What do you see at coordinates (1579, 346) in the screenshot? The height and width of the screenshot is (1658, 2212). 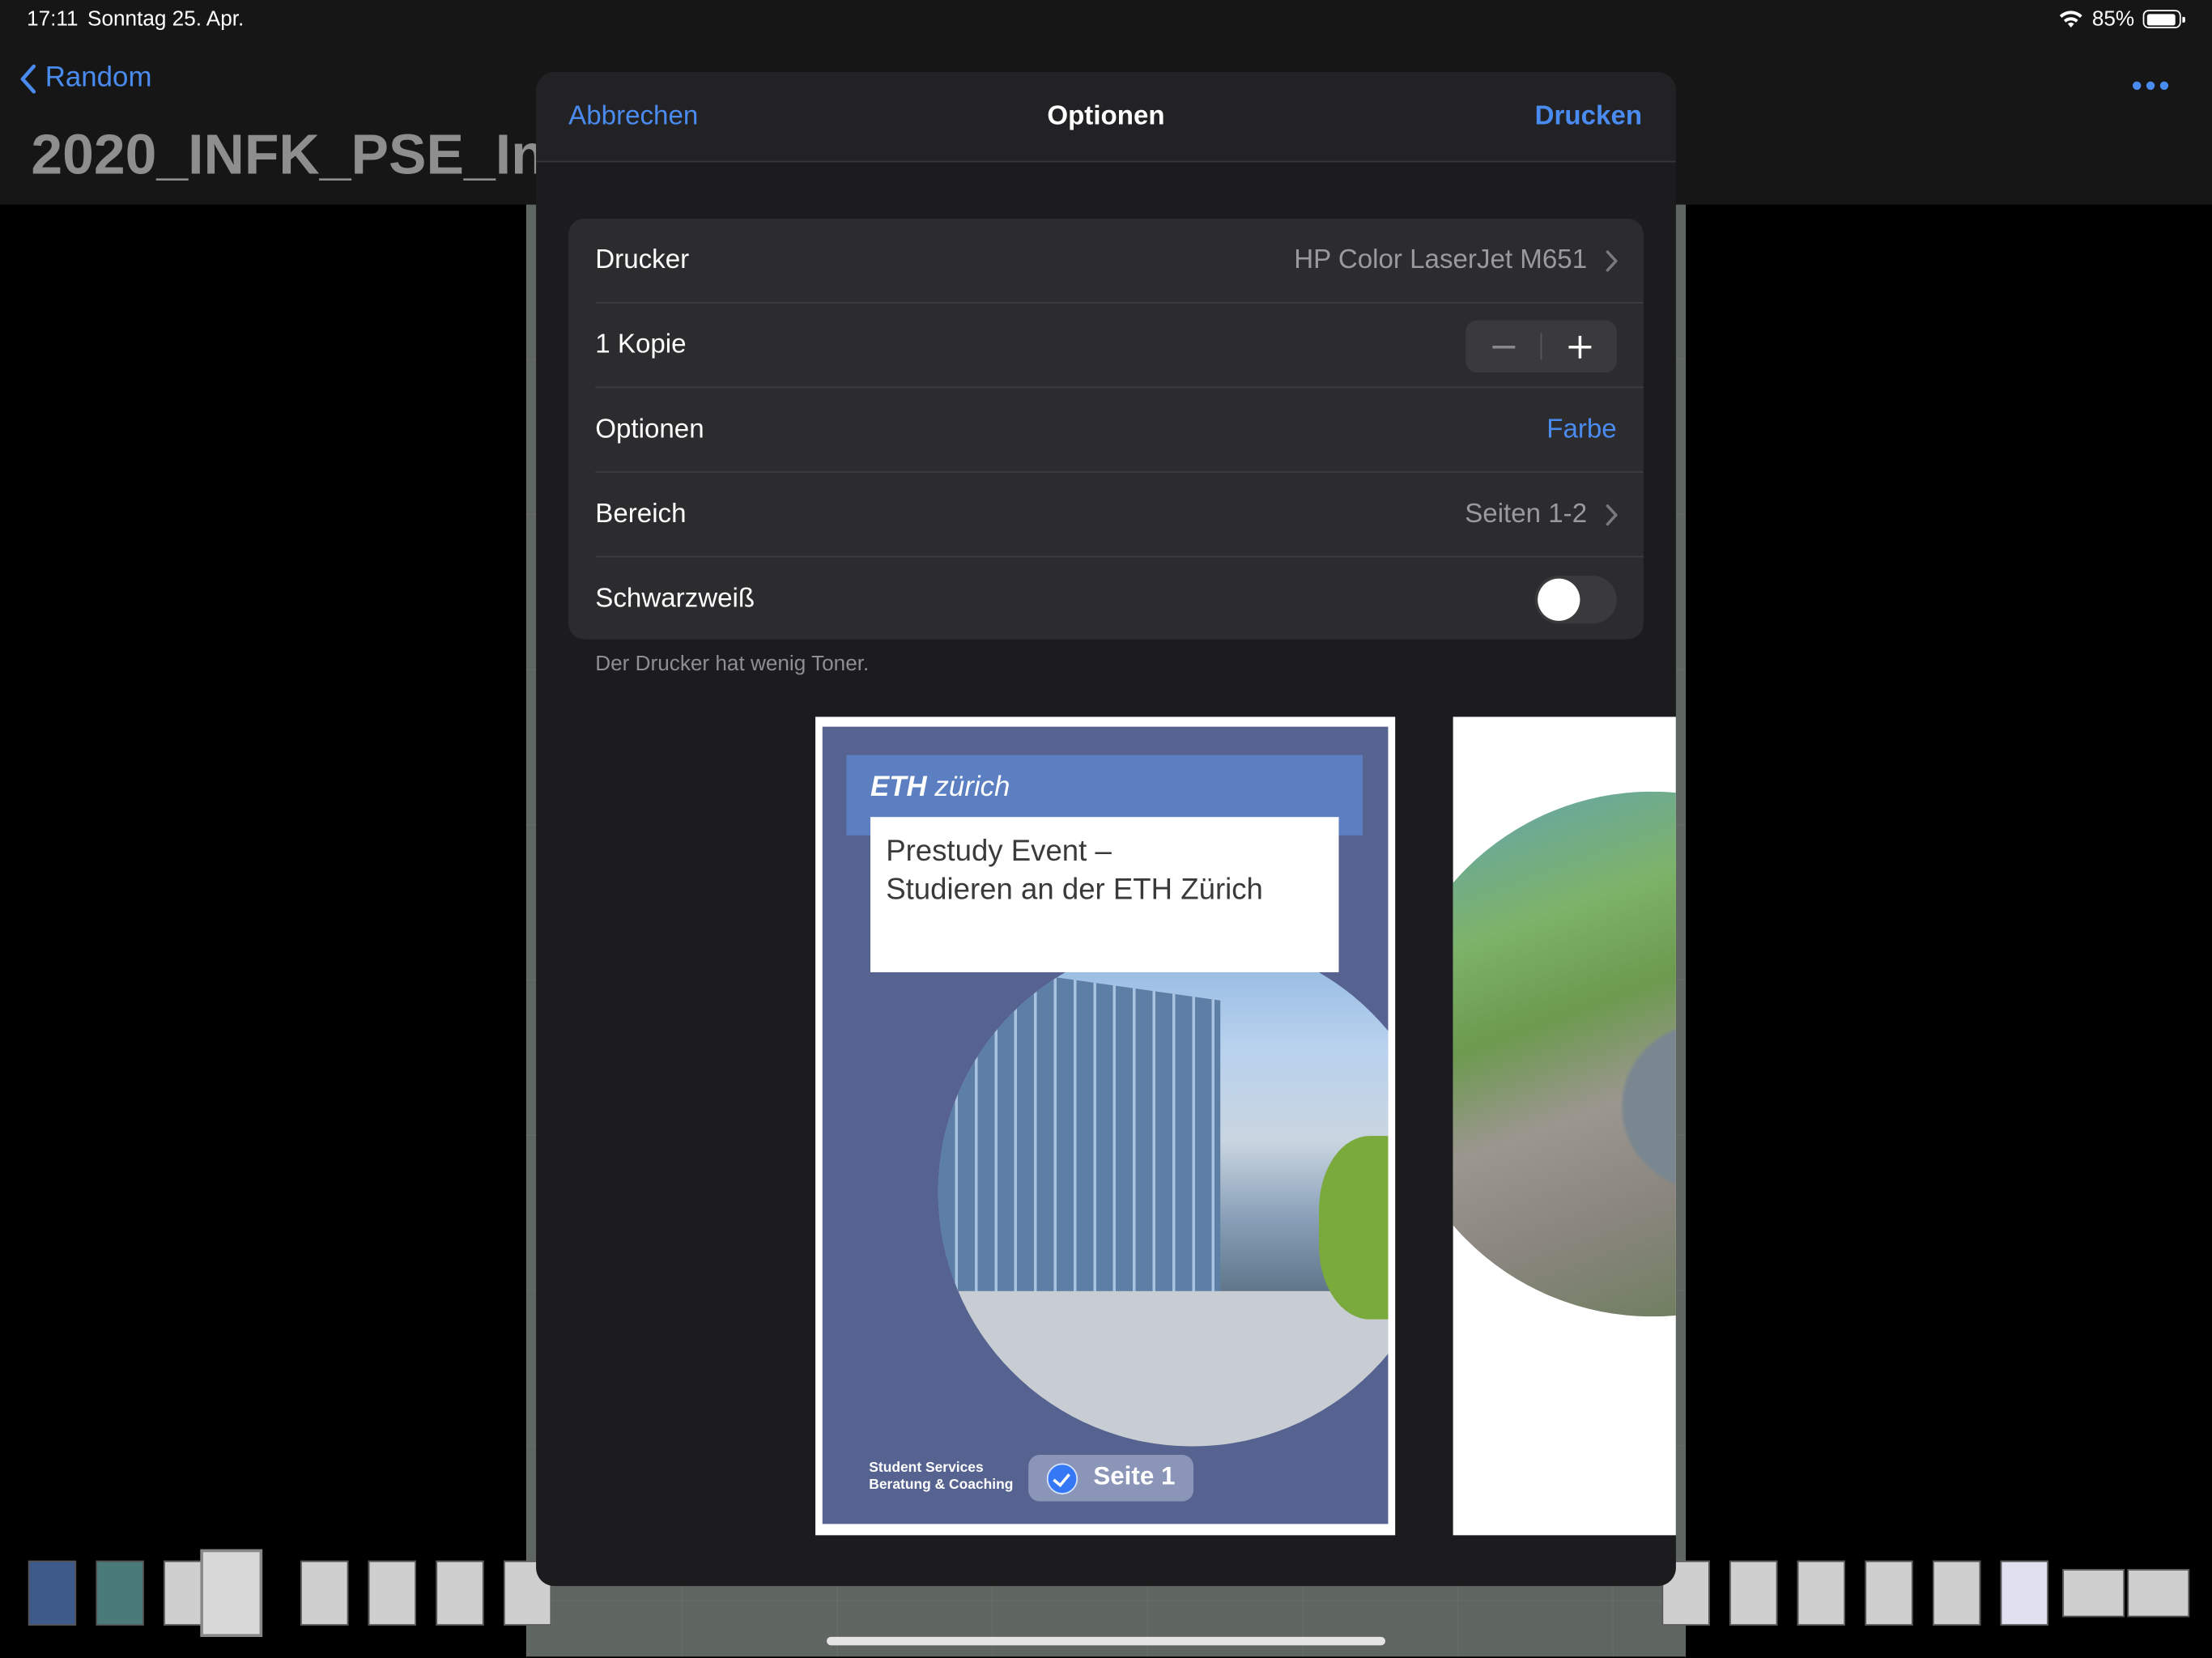 I see `increment-button` at bounding box center [1579, 346].